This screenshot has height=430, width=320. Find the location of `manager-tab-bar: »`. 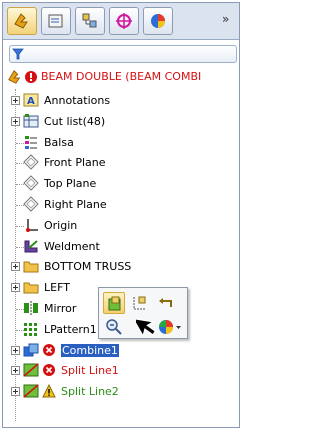

manager-tab-bar: » is located at coordinates (121, 21).